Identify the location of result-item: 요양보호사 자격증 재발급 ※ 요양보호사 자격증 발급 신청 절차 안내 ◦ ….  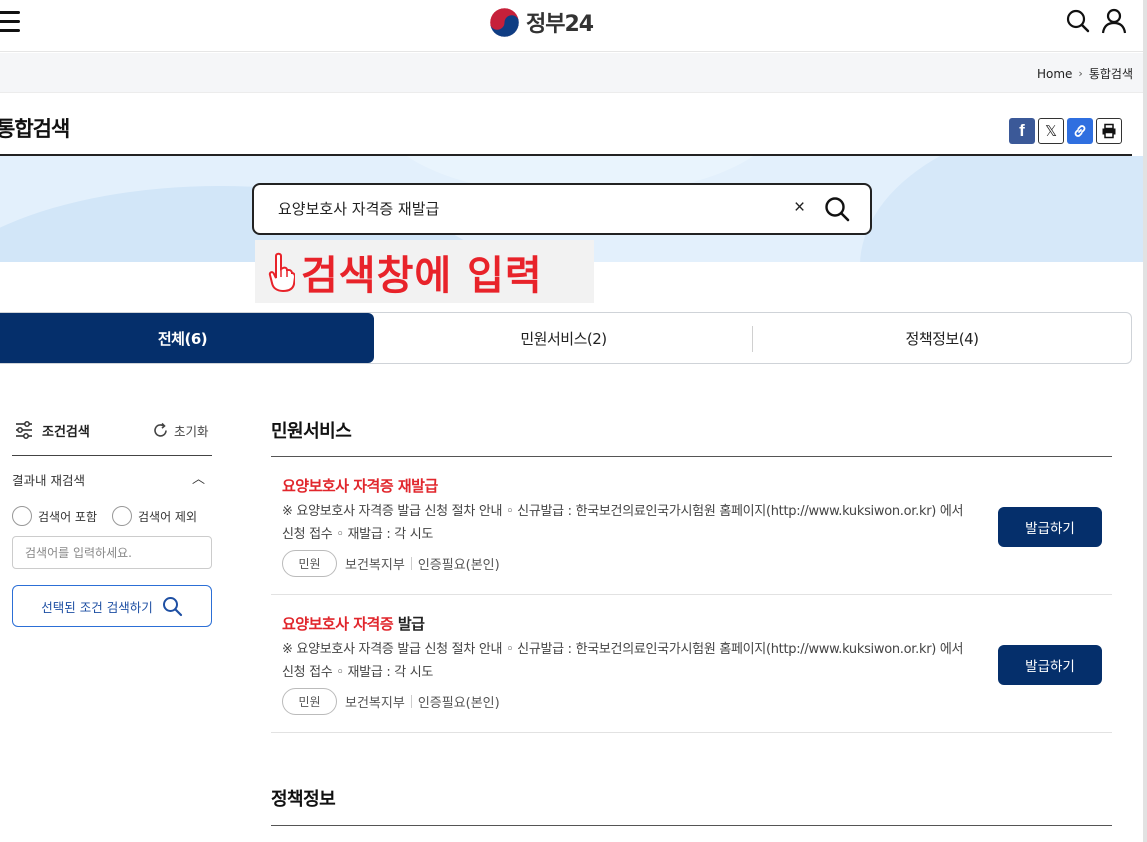
(691, 526).